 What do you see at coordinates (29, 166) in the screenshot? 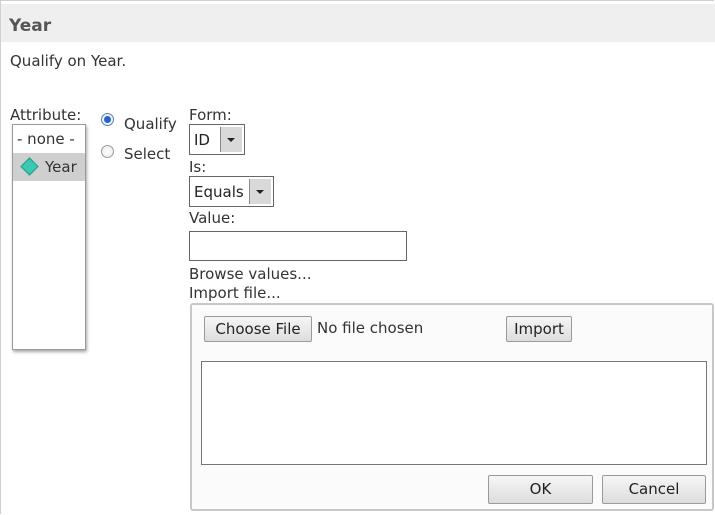
I see `attribute-diamond-icon` at bounding box center [29, 166].